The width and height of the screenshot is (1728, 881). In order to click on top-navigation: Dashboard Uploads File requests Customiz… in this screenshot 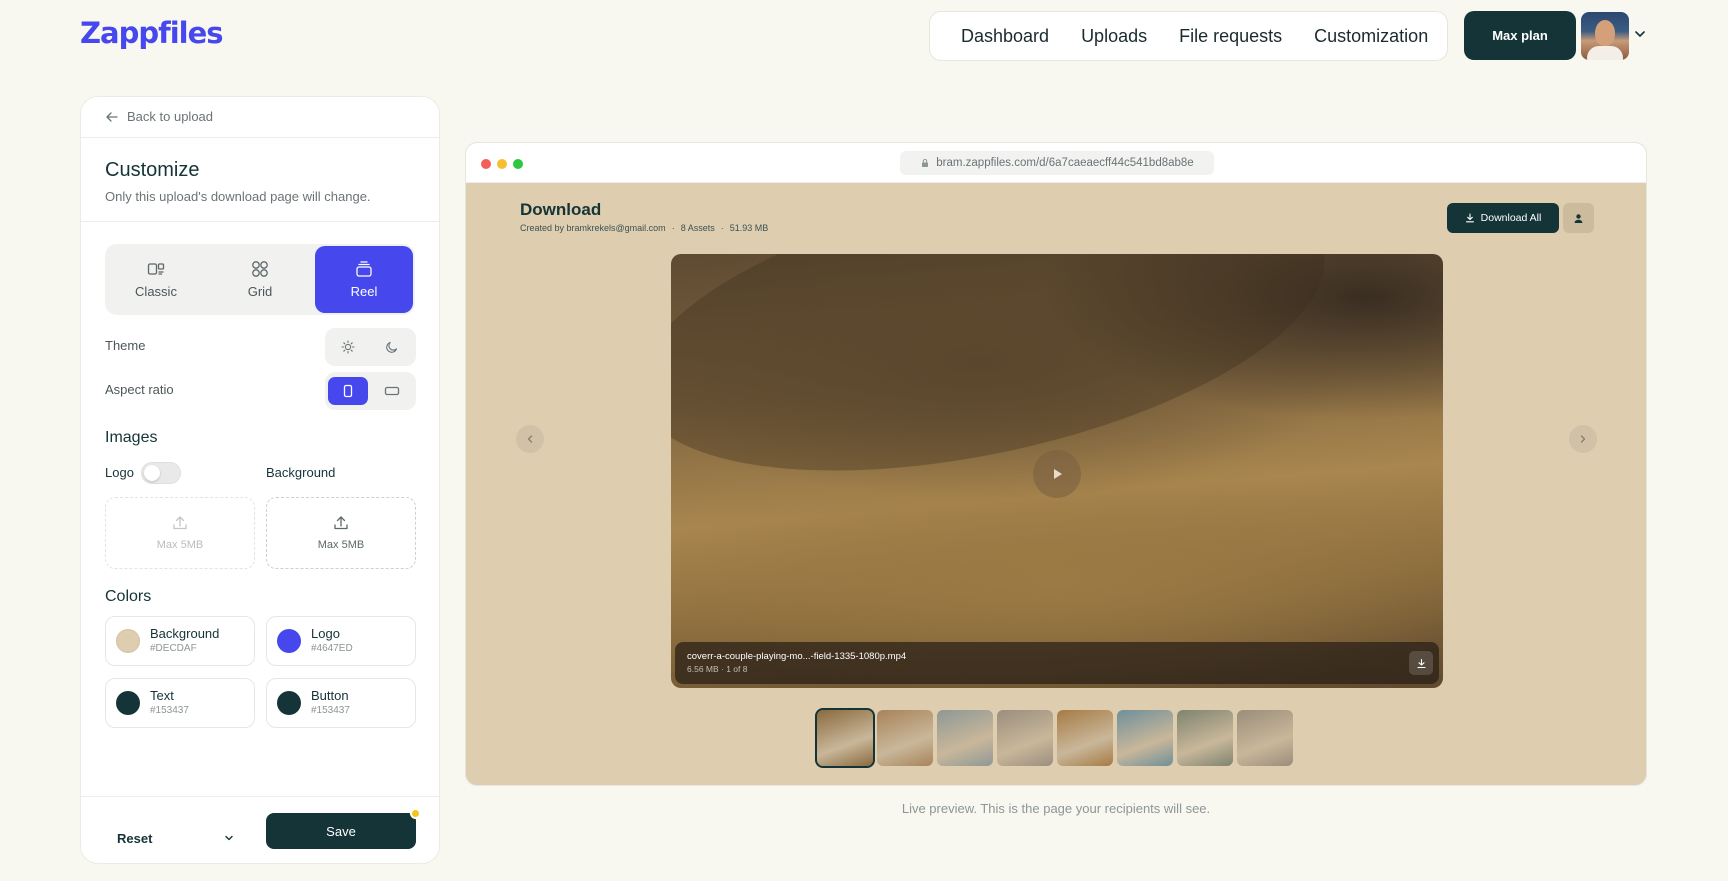, I will do `click(1188, 36)`.